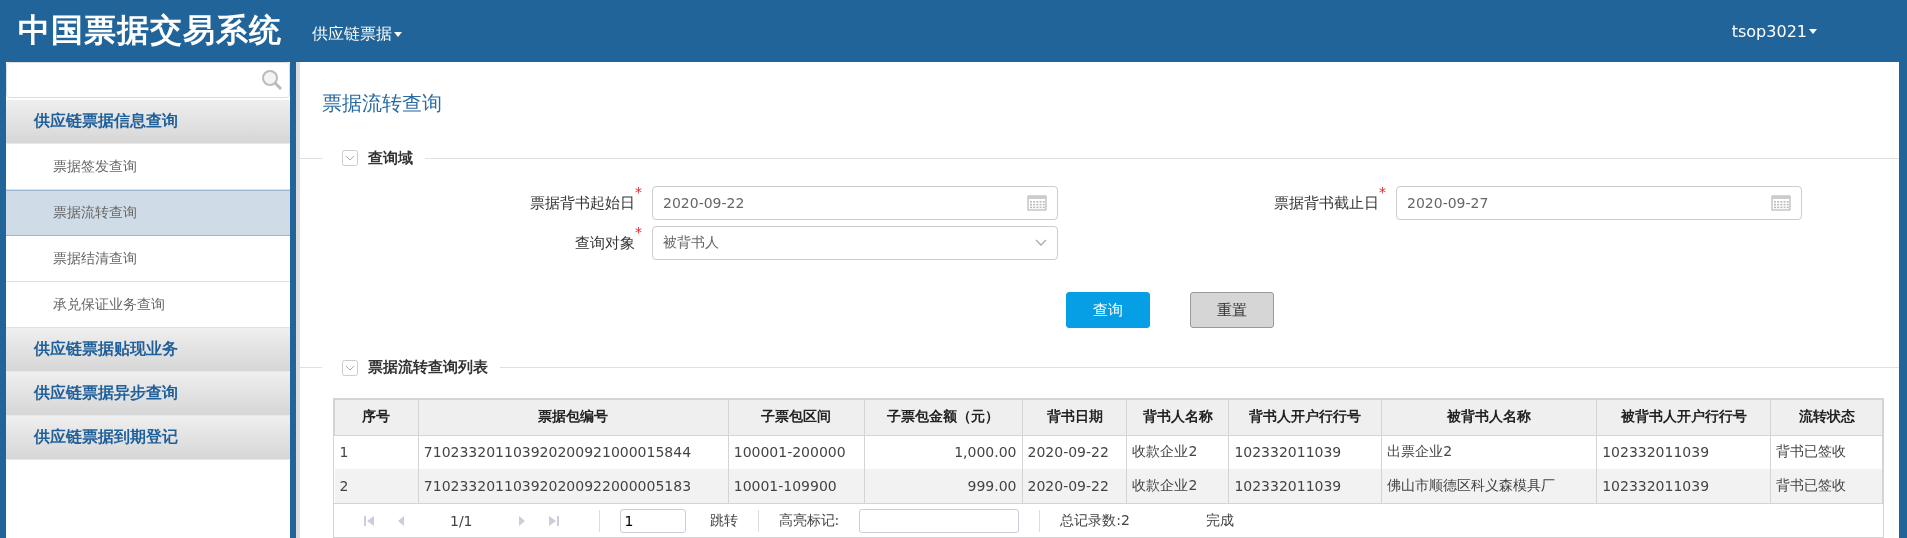 This screenshot has height=538, width=1907. I want to click on column-header: 子票包金额（元）, so click(943, 417).